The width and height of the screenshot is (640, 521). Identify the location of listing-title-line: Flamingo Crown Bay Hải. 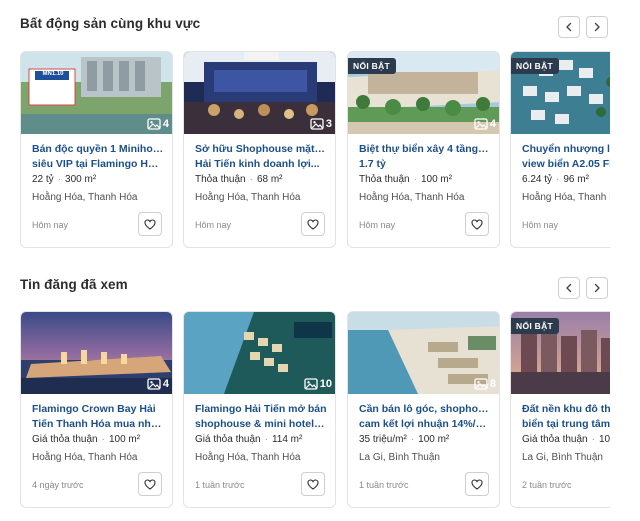
(98, 409).